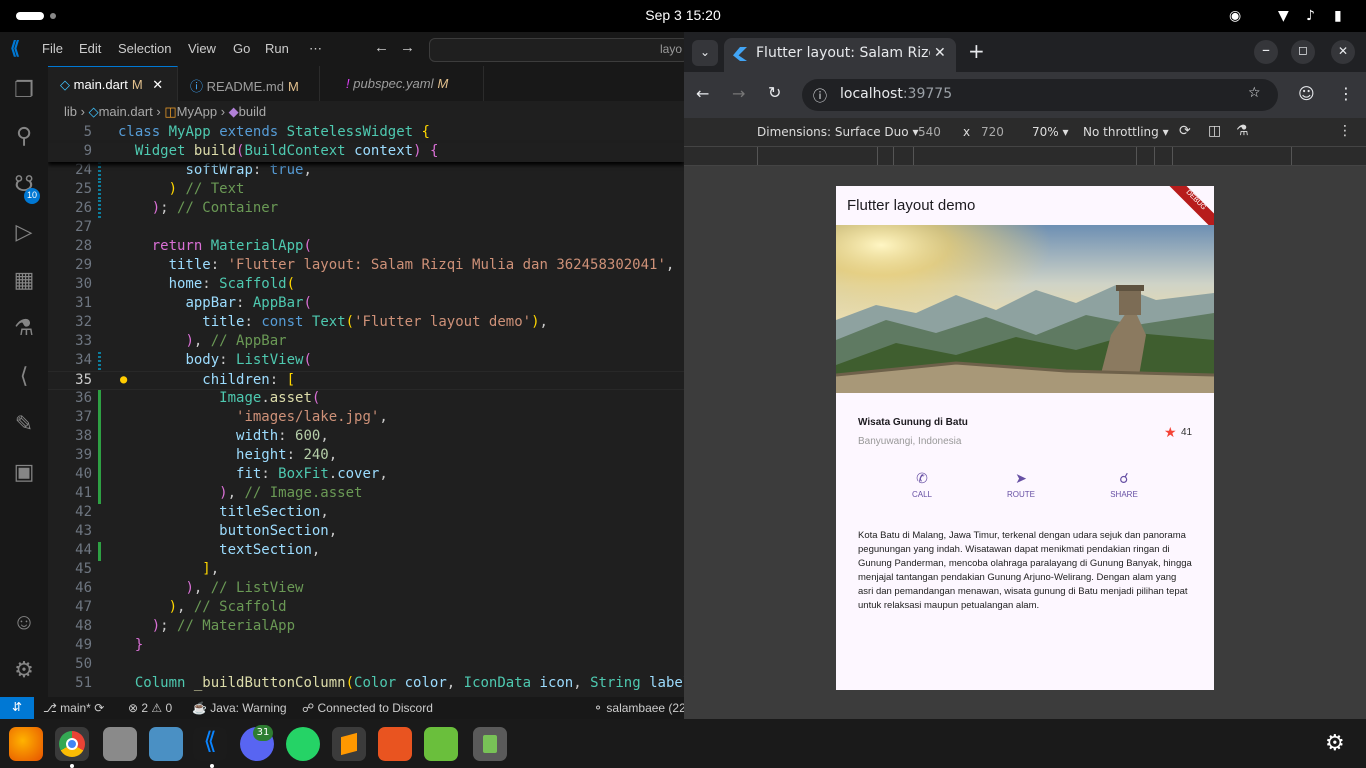 The image size is (1366, 768). Describe the element at coordinates (1214, 131) in the screenshot. I see `dual-screen-icon: ◫` at that location.